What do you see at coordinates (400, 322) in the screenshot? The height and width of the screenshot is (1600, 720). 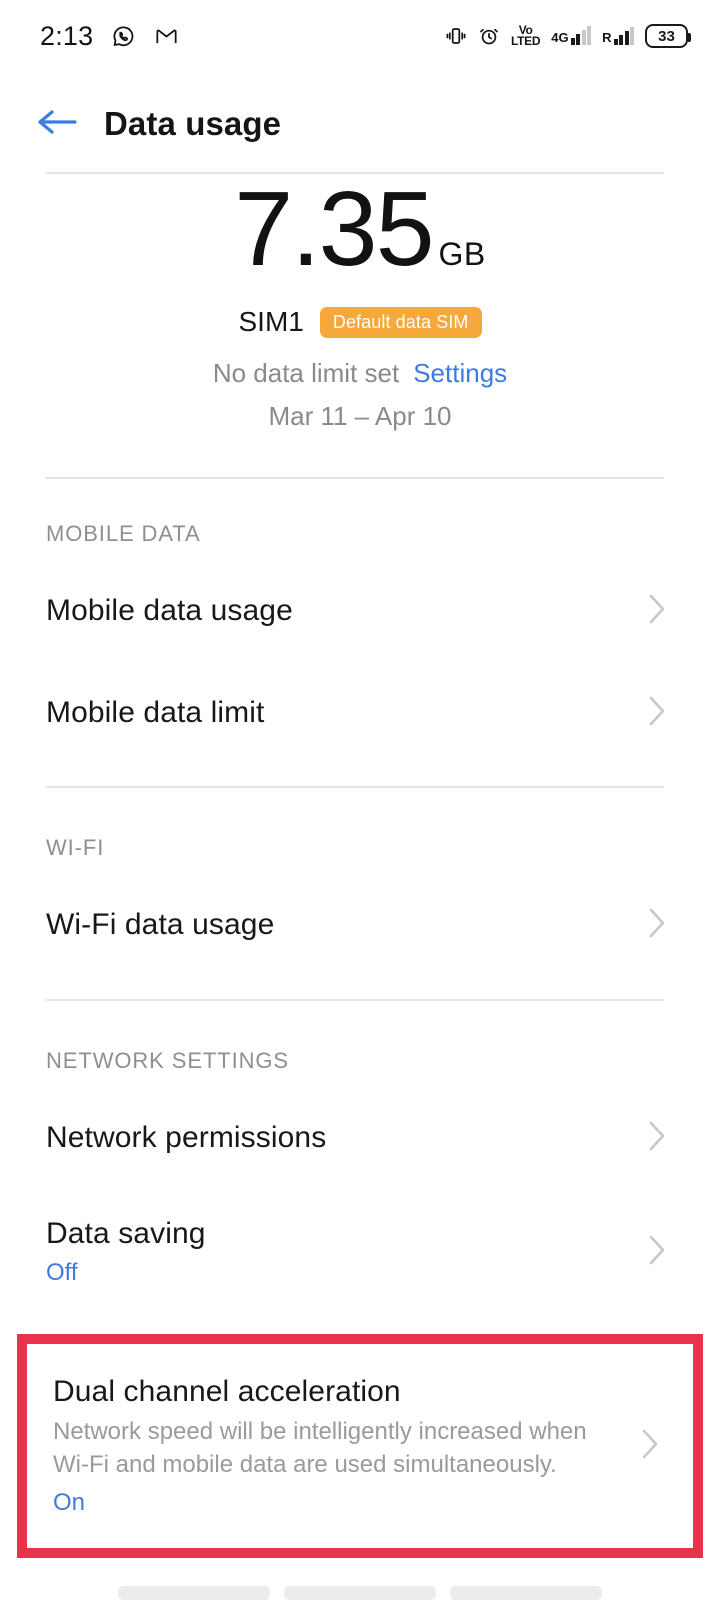 I see `default-data-sim-badge: Default data SIM` at bounding box center [400, 322].